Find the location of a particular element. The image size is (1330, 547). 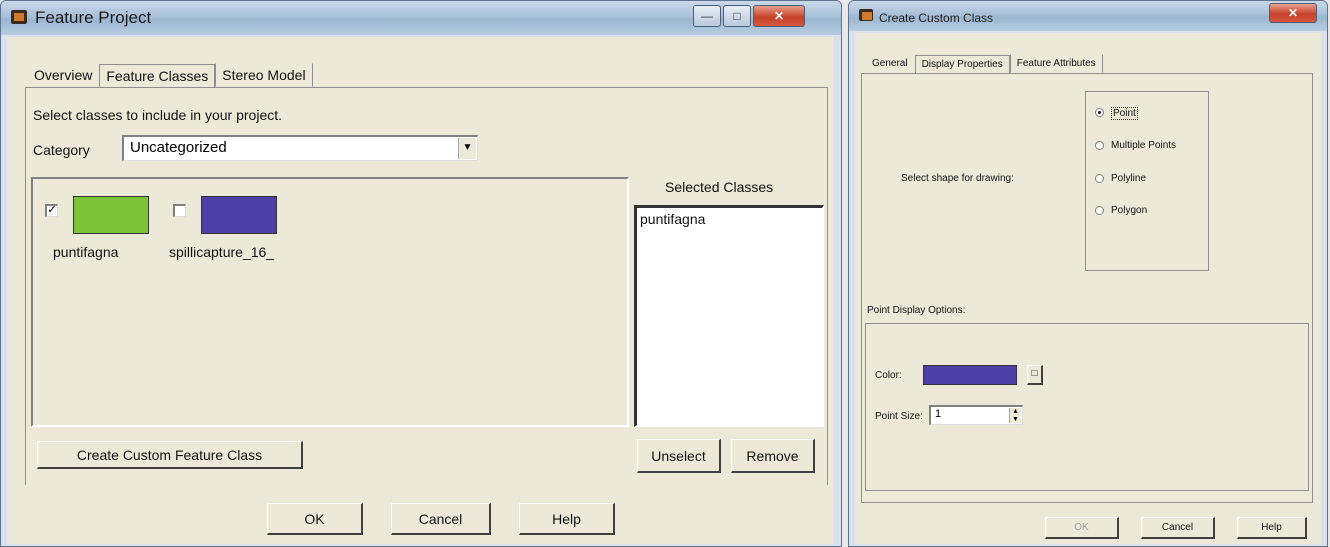

point-size-input: 1 ▲ ▼ is located at coordinates (976, 415).